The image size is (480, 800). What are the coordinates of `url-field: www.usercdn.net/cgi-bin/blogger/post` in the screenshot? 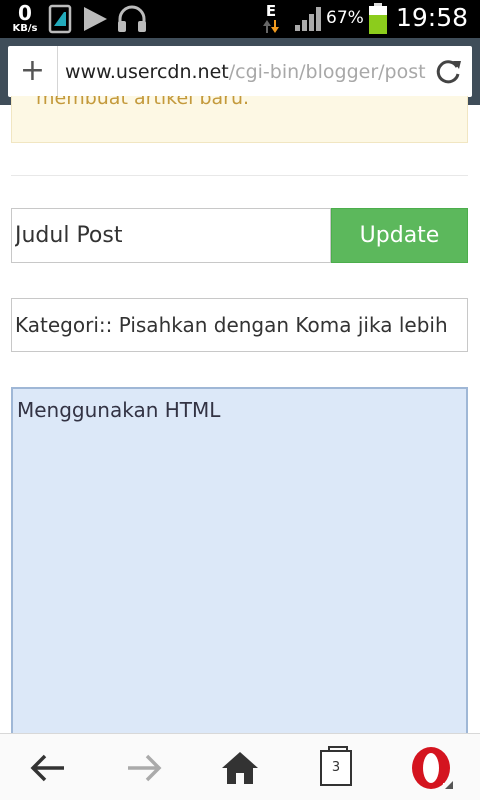 It's located at (248, 72).